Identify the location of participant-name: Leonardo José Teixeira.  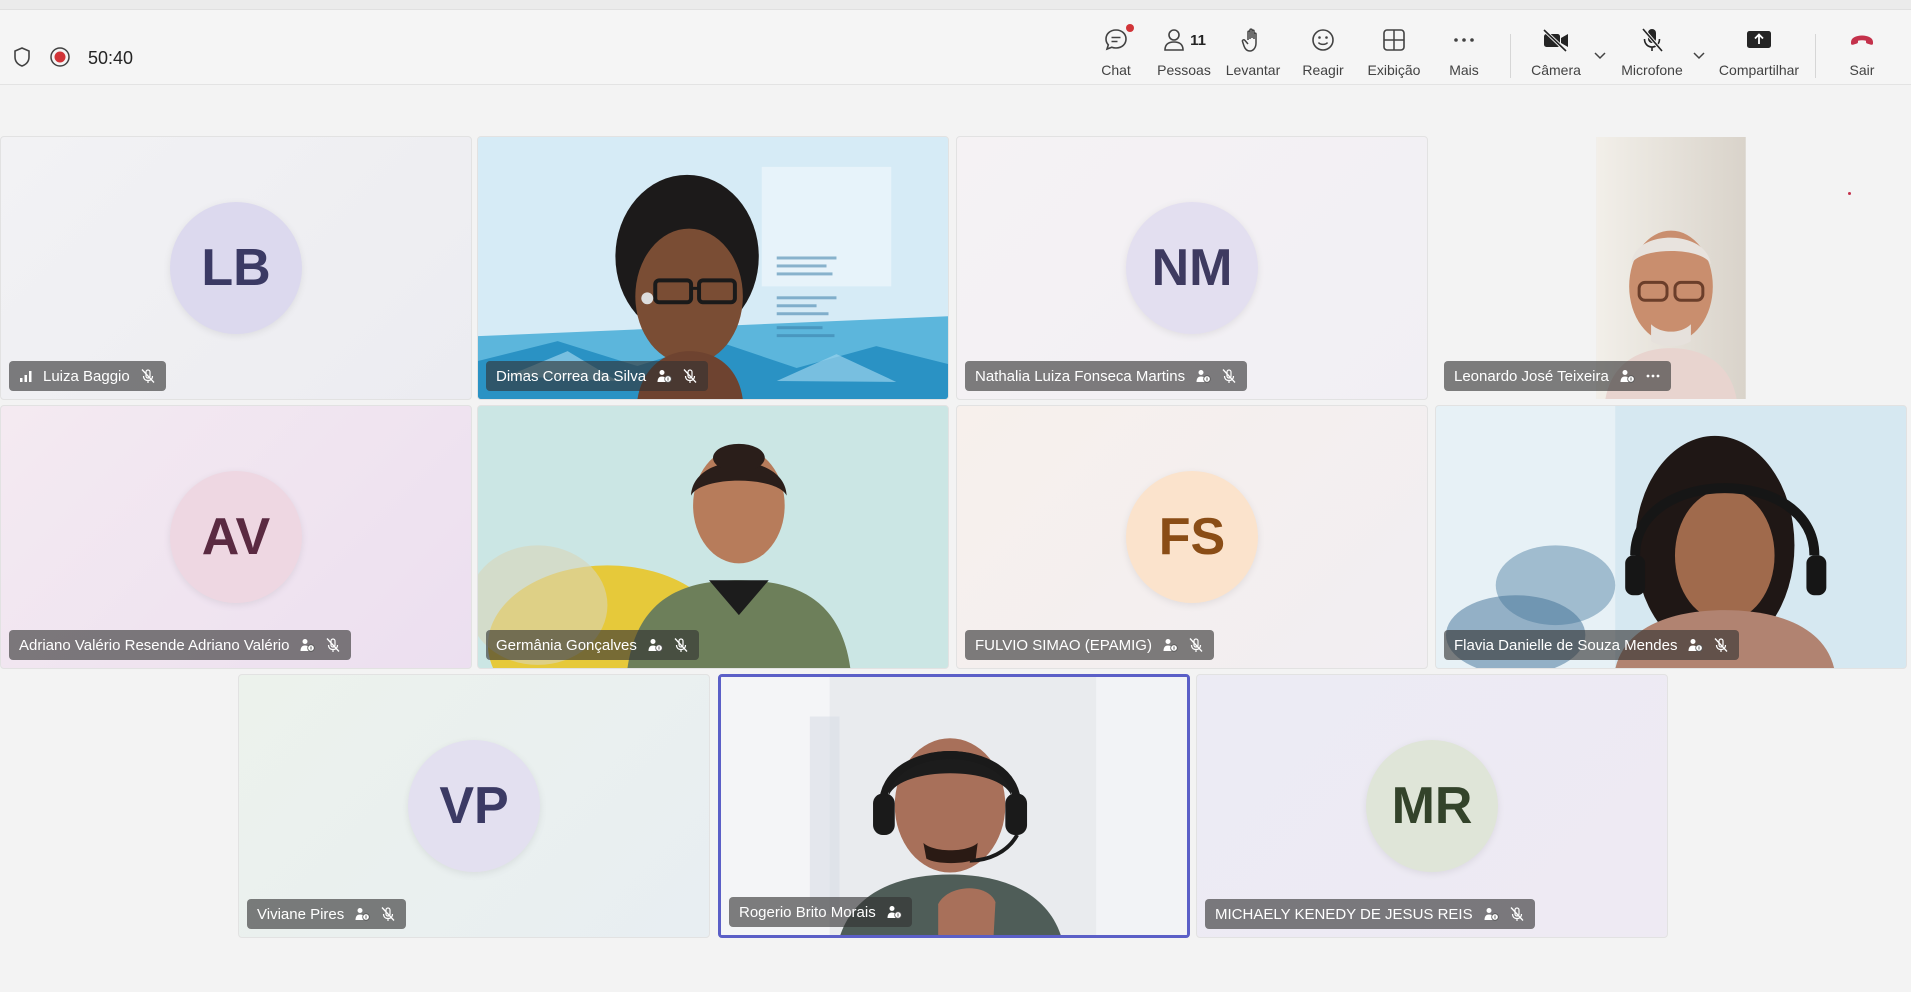
(1531, 376).